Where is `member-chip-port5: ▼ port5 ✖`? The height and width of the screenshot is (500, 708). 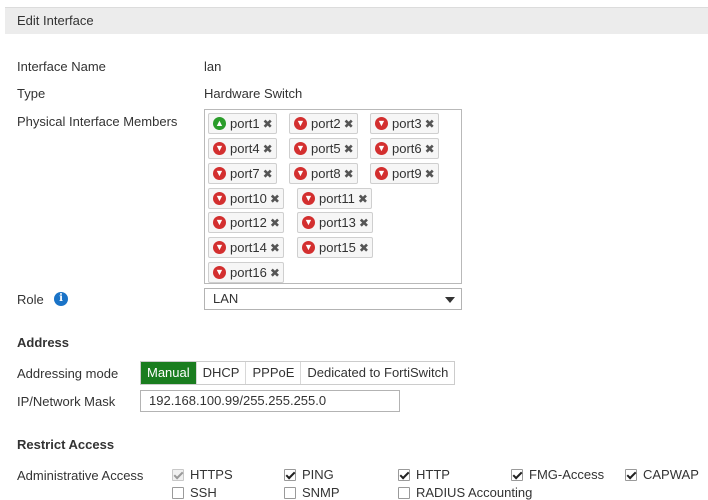 member-chip-port5: ▼ port5 ✖ is located at coordinates (323, 148).